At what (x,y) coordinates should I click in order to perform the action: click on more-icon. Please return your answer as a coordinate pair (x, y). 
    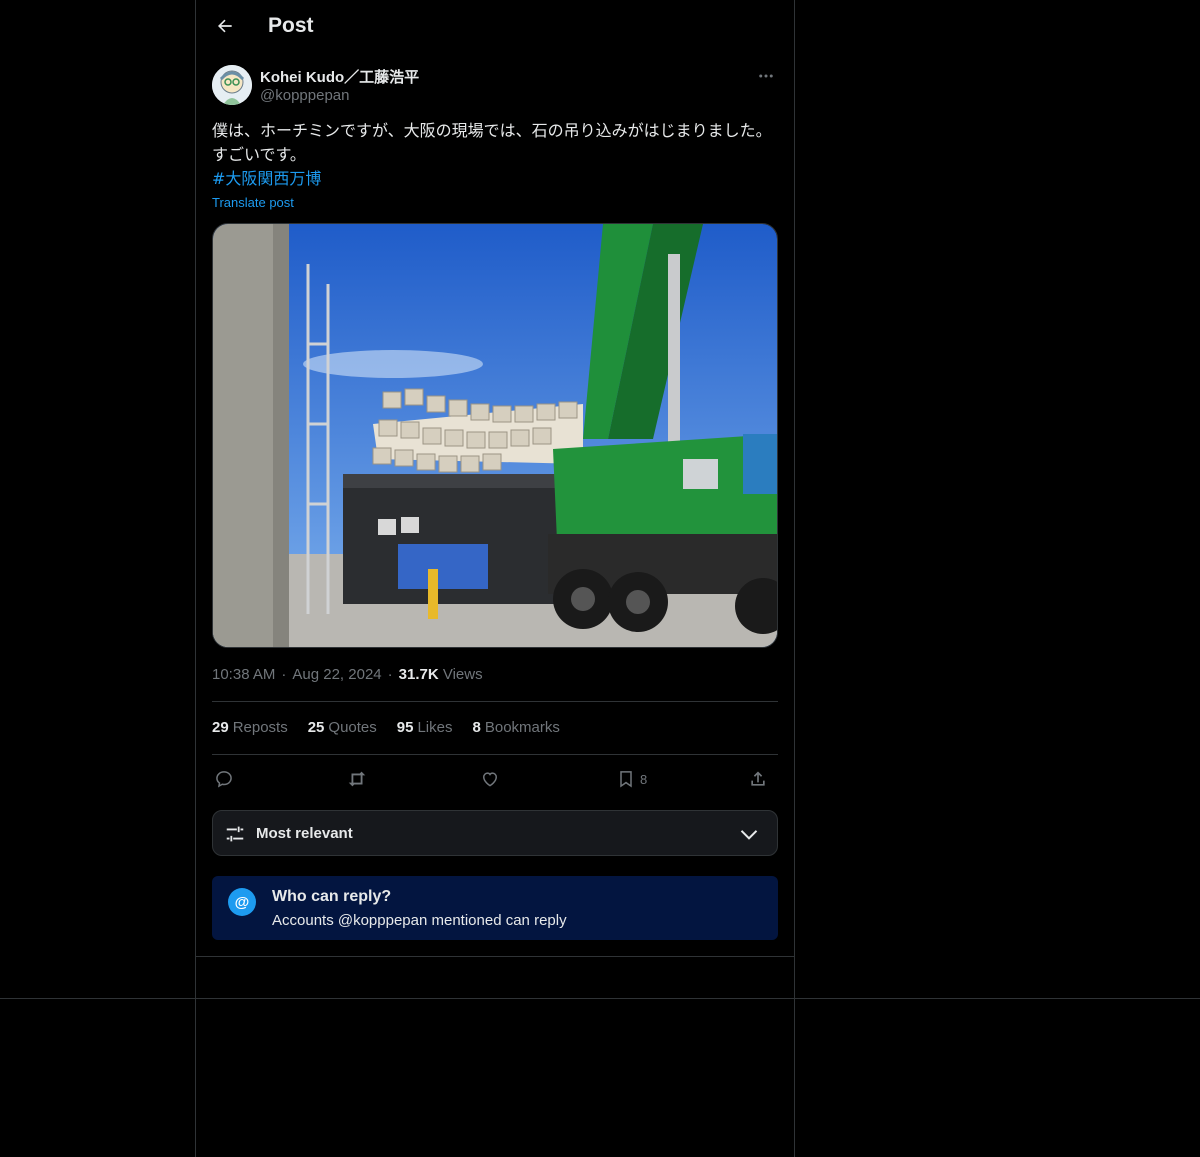
    Looking at the image, I should click on (766, 76).